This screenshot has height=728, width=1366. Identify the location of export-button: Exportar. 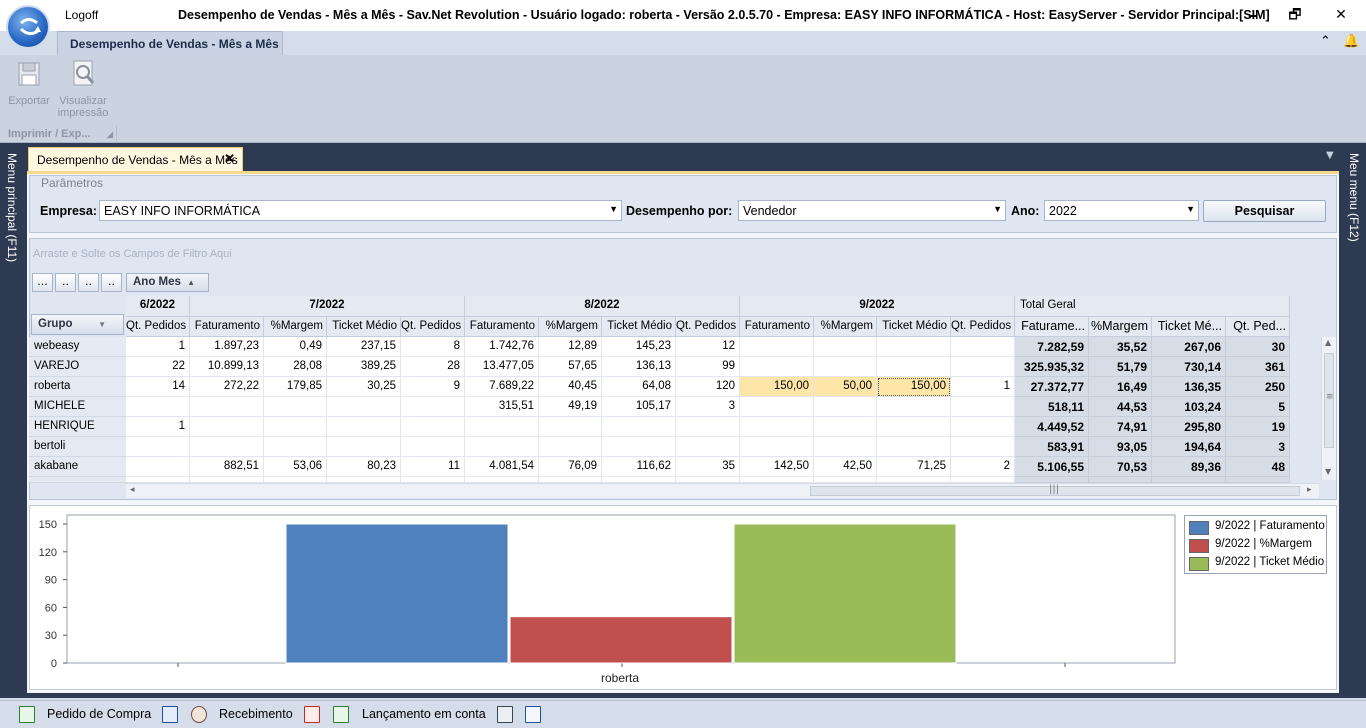
(29, 82).